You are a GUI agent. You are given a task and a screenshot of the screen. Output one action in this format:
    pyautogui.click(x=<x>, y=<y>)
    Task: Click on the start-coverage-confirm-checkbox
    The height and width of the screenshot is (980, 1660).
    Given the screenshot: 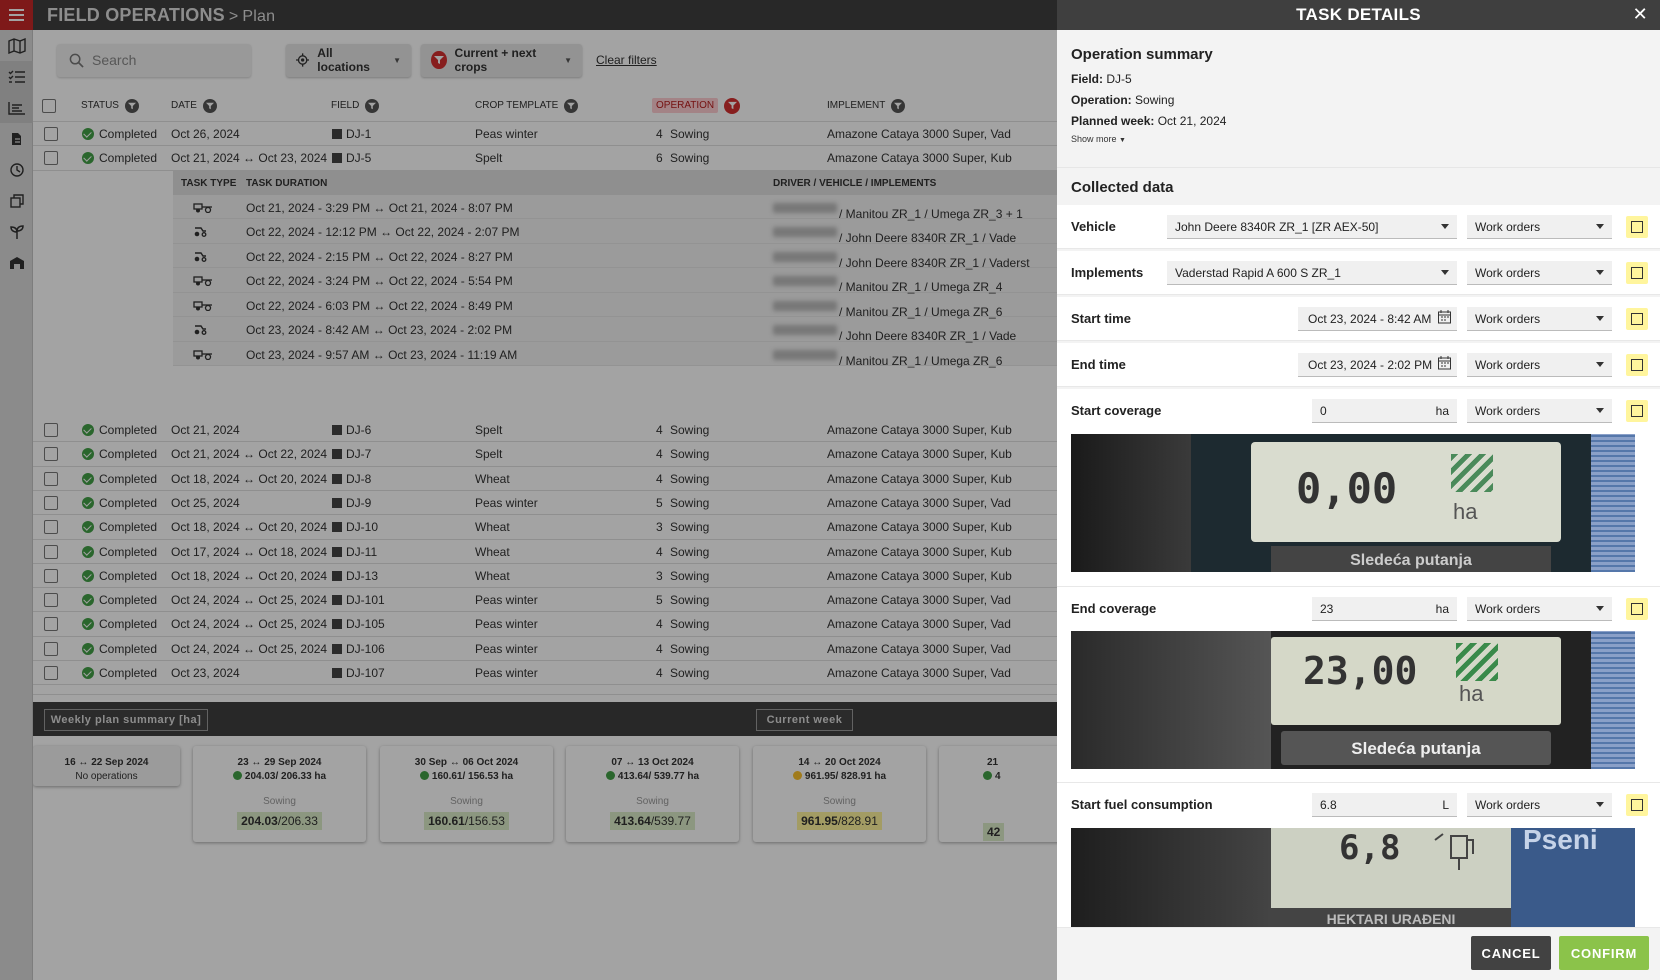 What is the action you would take?
    pyautogui.click(x=1637, y=411)
    